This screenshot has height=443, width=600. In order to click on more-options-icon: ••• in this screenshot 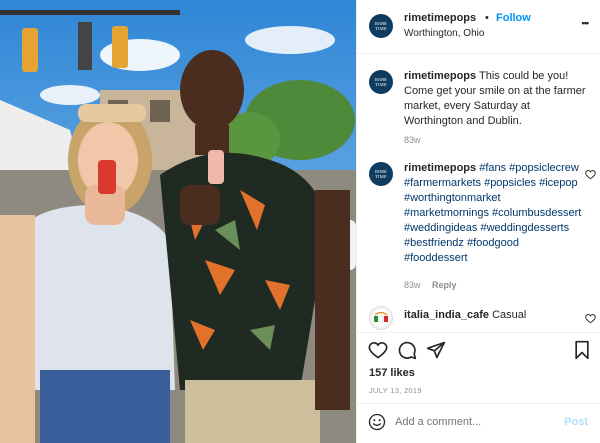, I will do `click(586, 23)`.